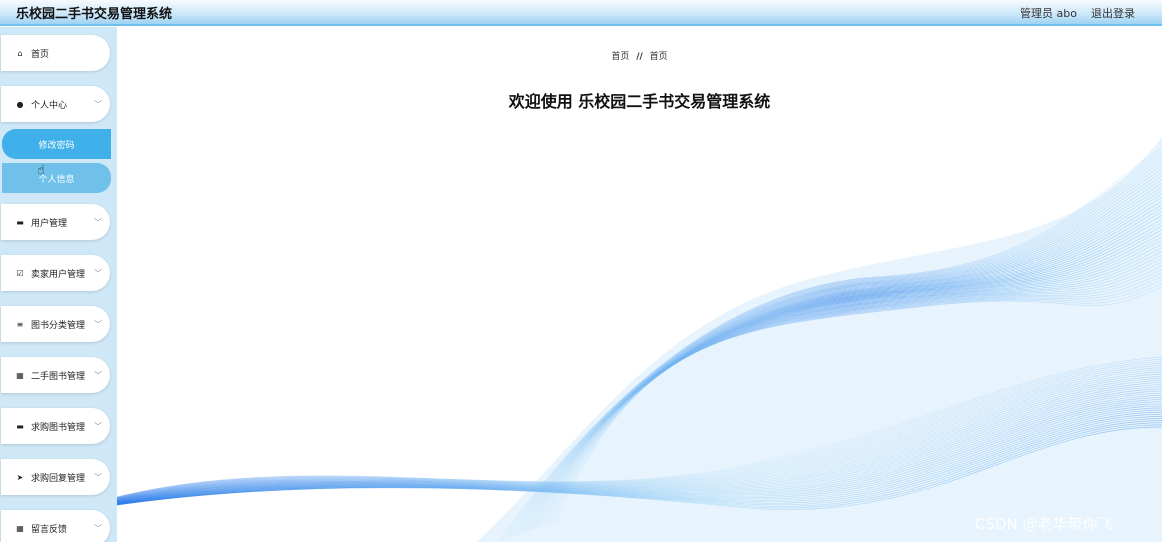  What do you see at coordinates (20, 324) in the screenshot?
I see `list-icon: ≡` at bounding box center [20, 324].